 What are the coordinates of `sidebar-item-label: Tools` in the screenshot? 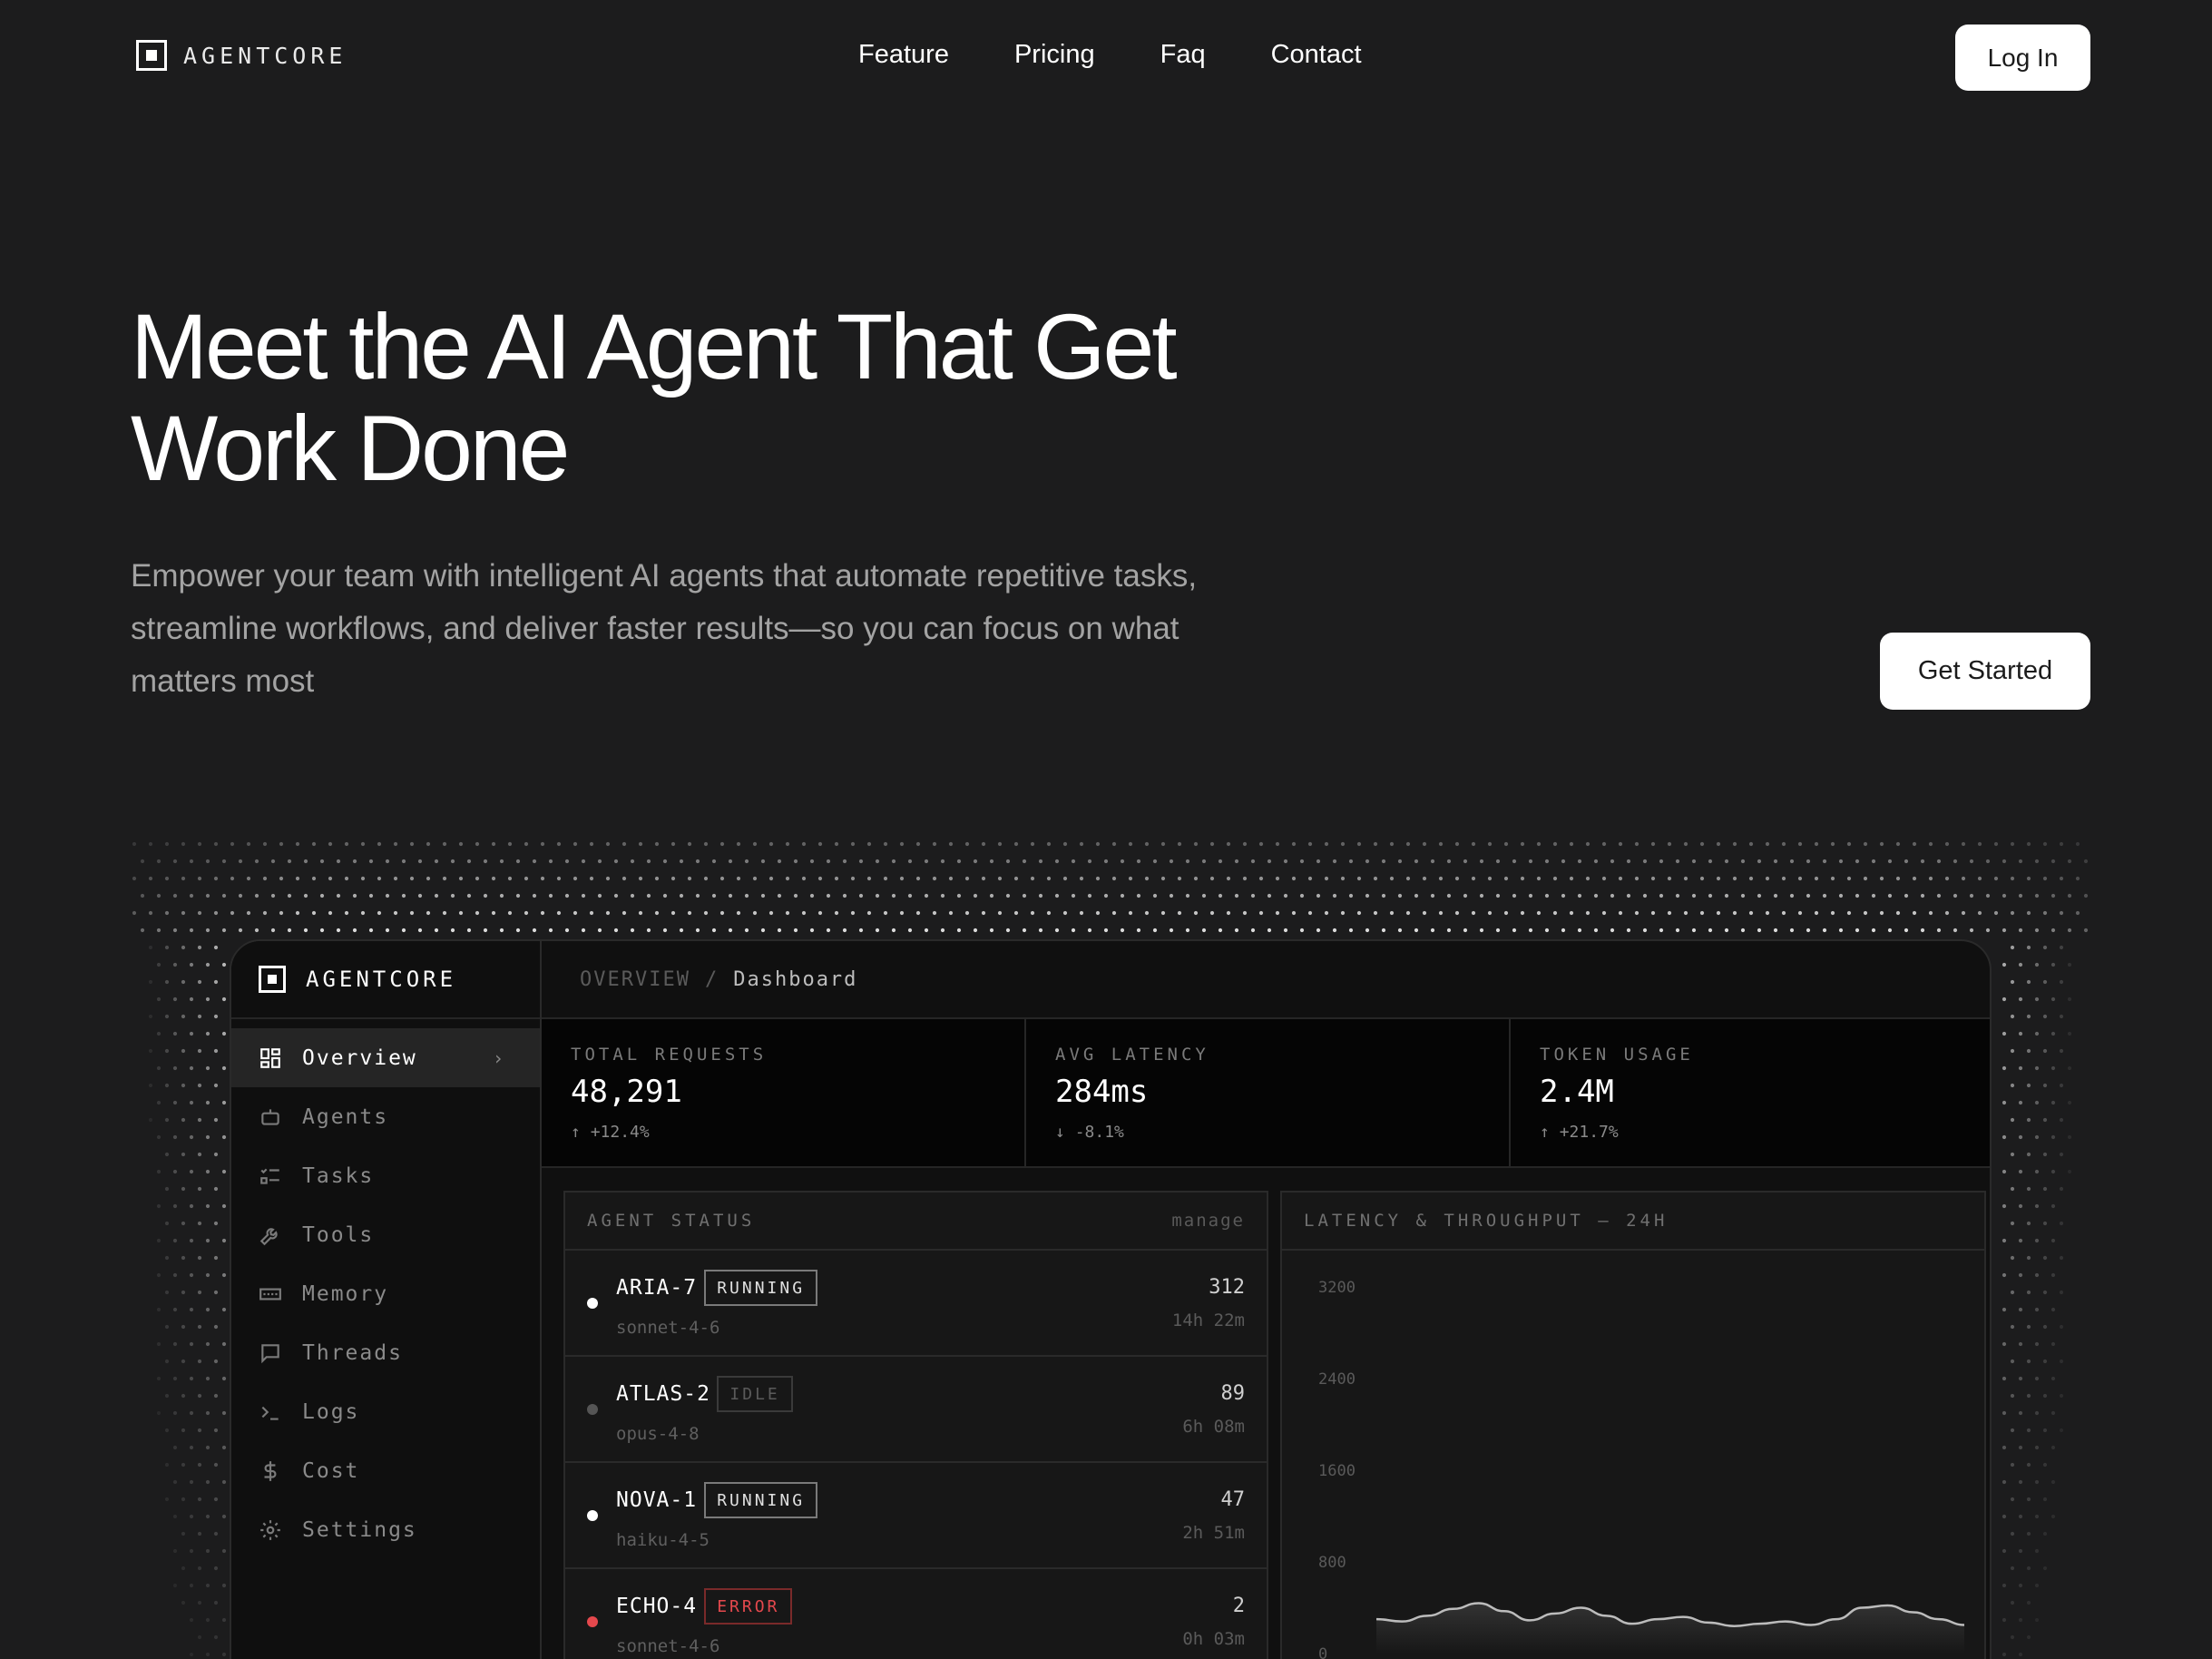 It's located at (338, 1234).